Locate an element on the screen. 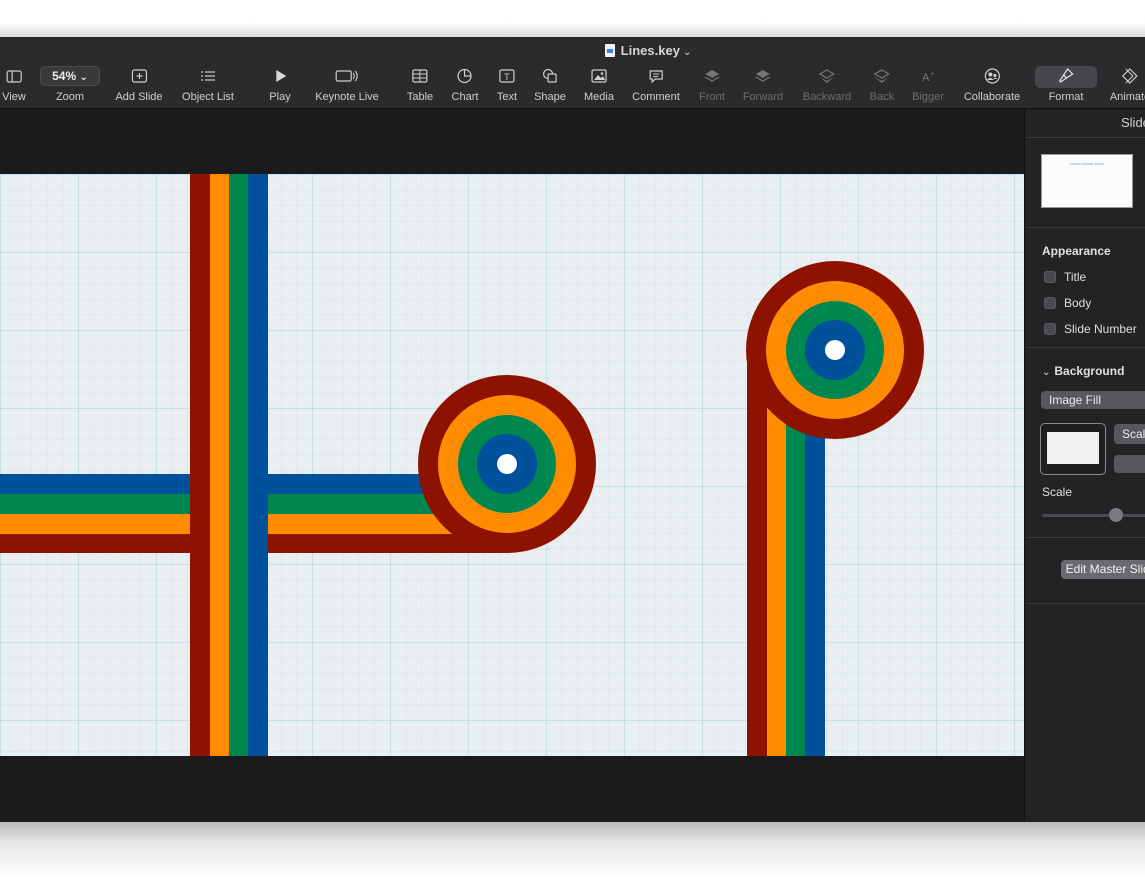 This screenshot has height=896, width=1145. text-button: T Text is located at coordinates (507, 86).